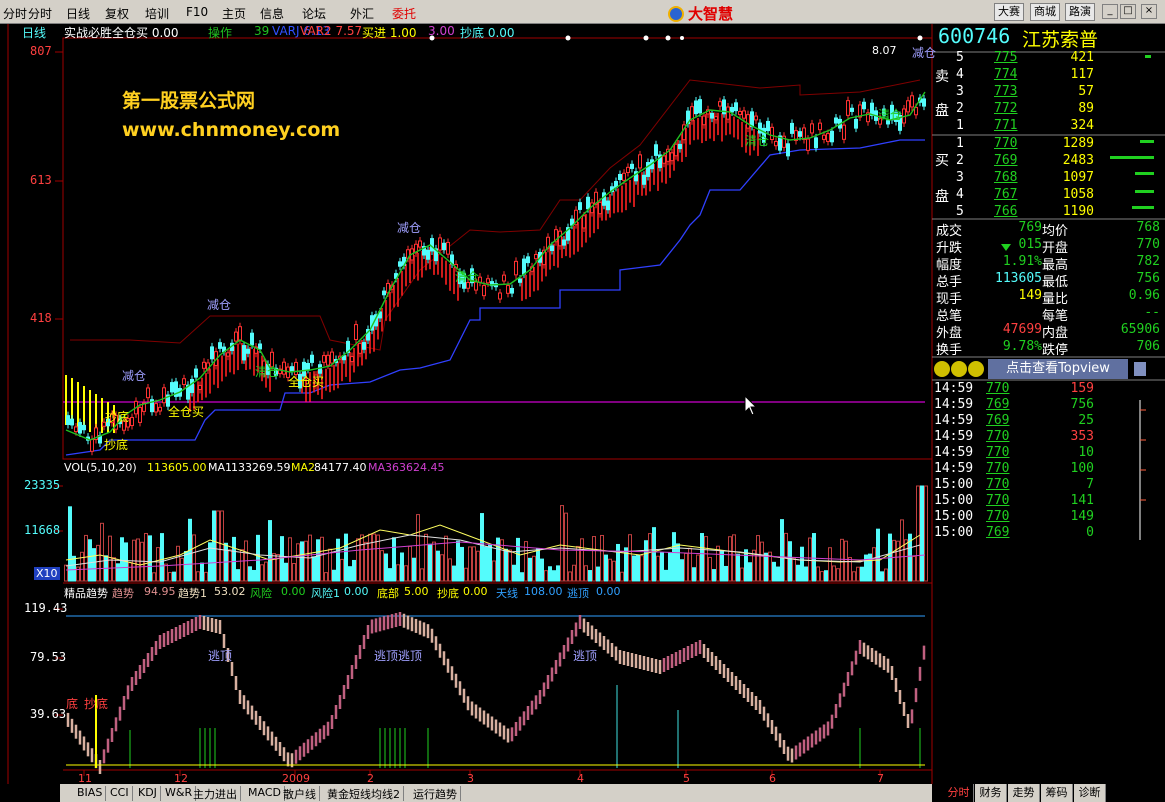 The width and height of the screenshot is (1165, 802). Describe the element at coordinates (960, 91) in the screenshot. I see `level: 3` at that location.